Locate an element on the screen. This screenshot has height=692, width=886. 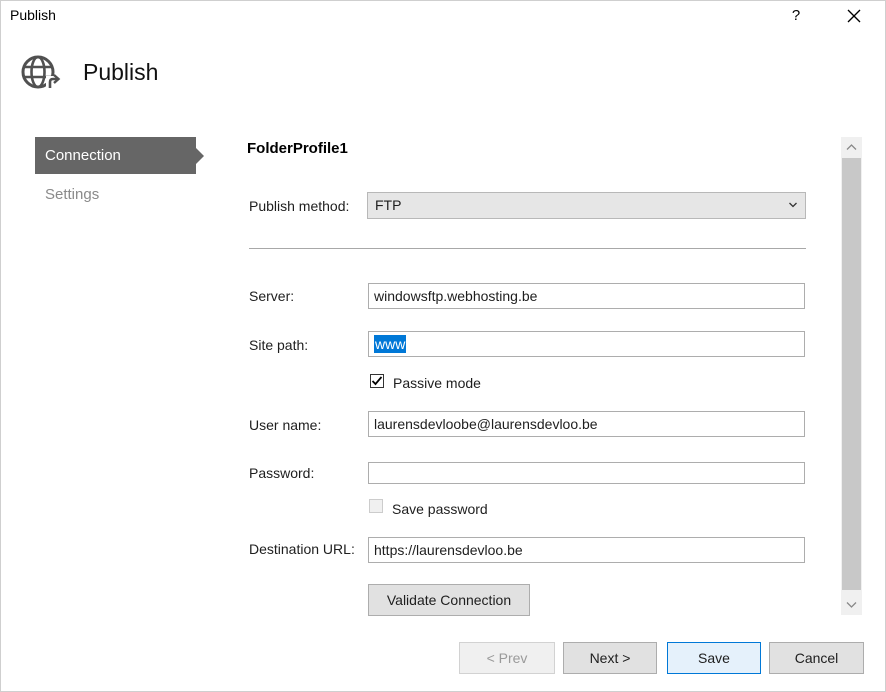
save-button: Save is located at coordinates (714, 658).